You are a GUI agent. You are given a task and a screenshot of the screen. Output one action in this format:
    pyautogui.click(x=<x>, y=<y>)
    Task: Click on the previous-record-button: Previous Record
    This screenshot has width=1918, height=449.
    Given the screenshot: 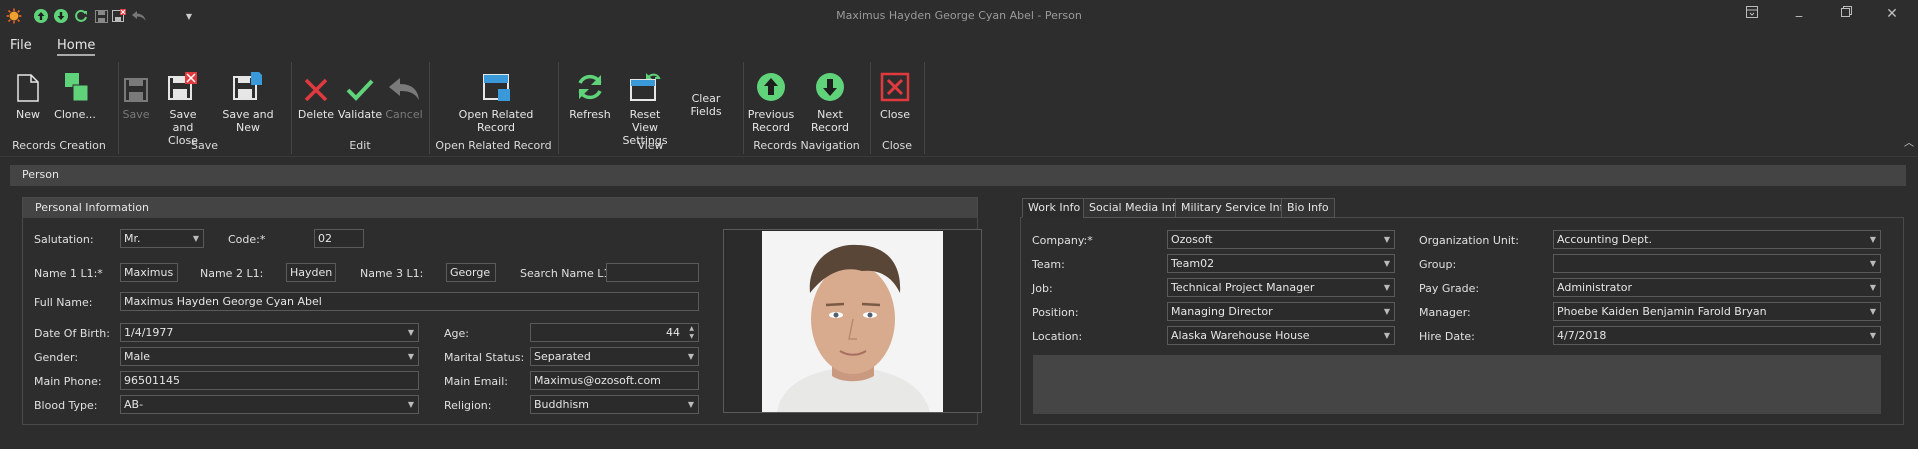 What is the action you would take?
    pyautogui.click(x=771, y=100)
    